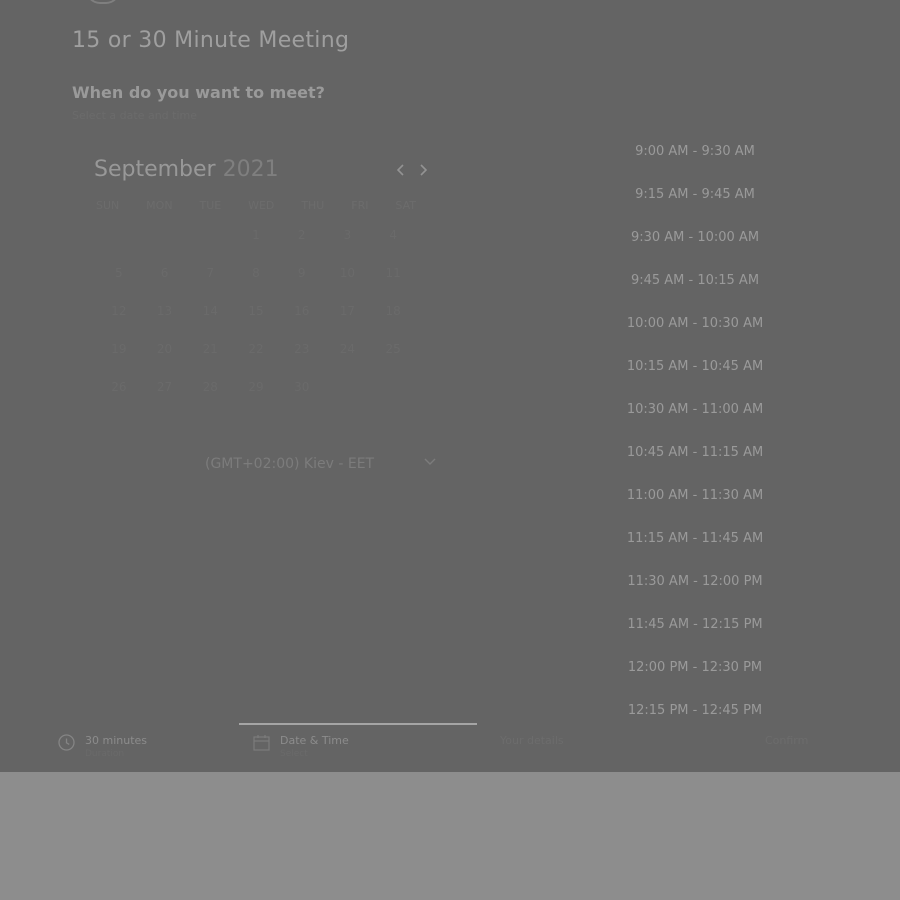 The width and height of the screenshot is (900, 900). What do you see at coordinates (348, 273) in the screenshot?
I see `calendar-day: 10` at bounding box center [348, 273].